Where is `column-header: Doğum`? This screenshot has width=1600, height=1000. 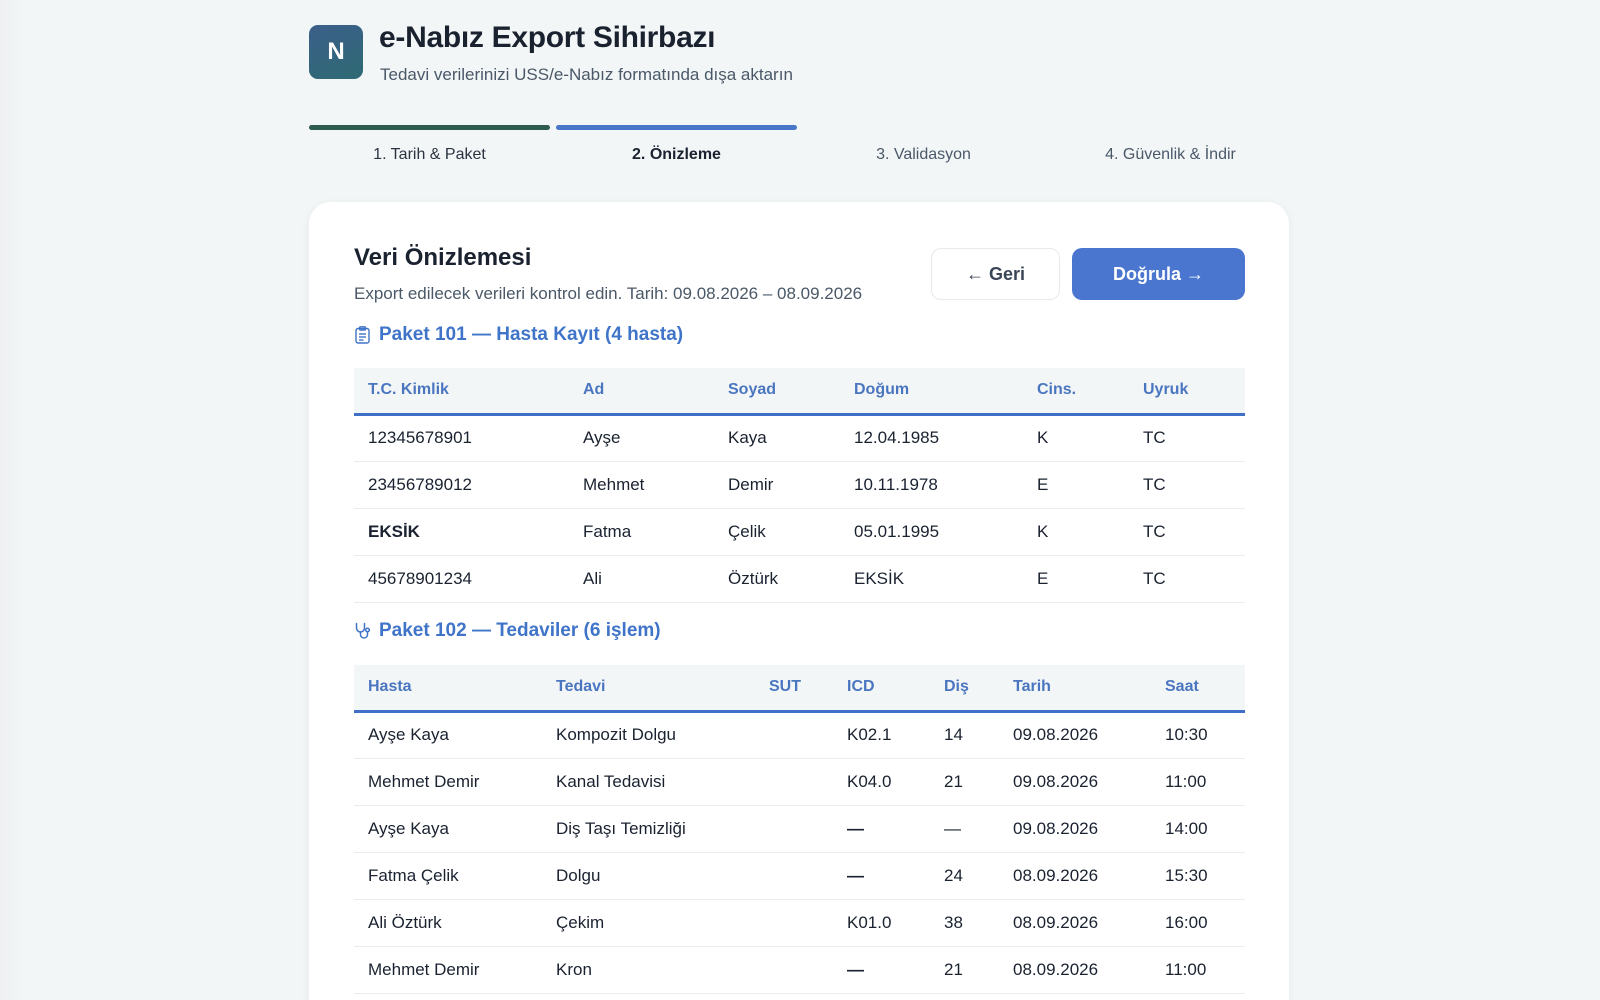
column-header: Doğum is located at coordinates (931, 392).